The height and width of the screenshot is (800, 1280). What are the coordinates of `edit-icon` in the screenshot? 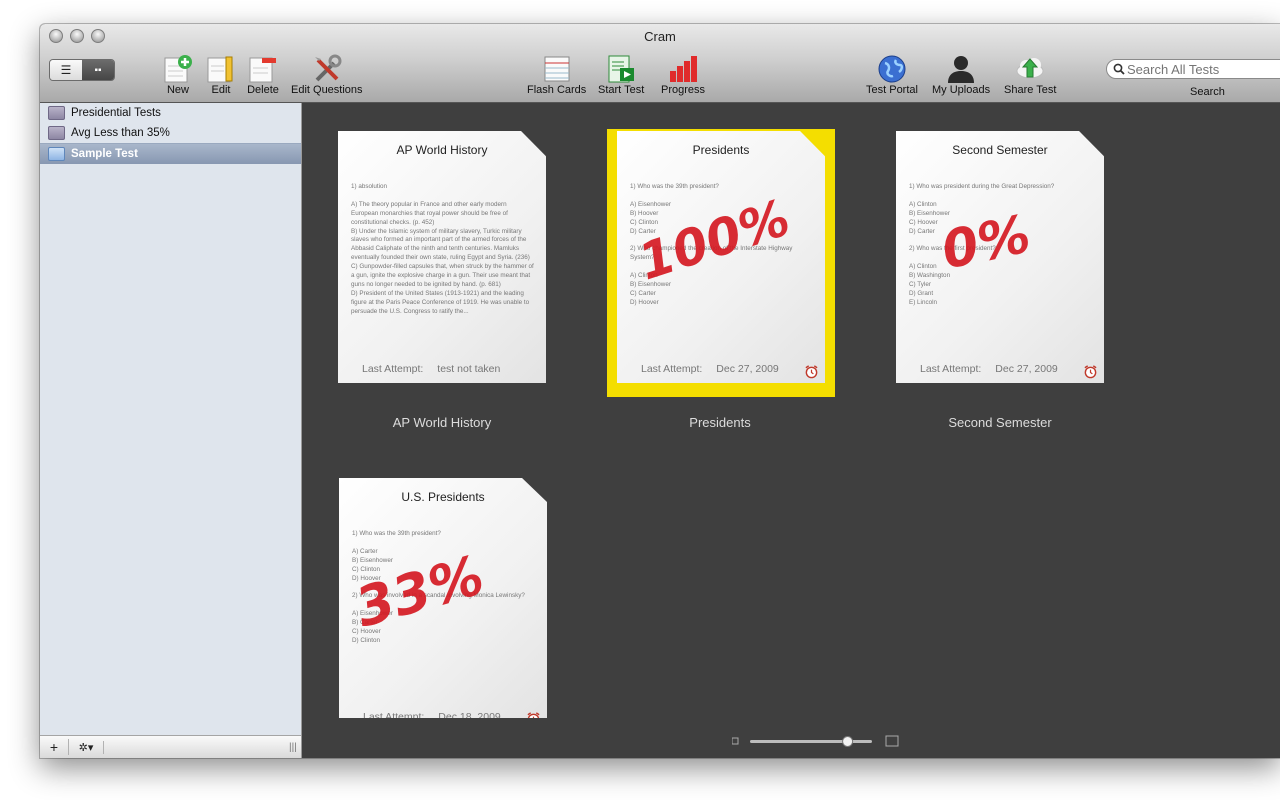 It's located at (221, 69).